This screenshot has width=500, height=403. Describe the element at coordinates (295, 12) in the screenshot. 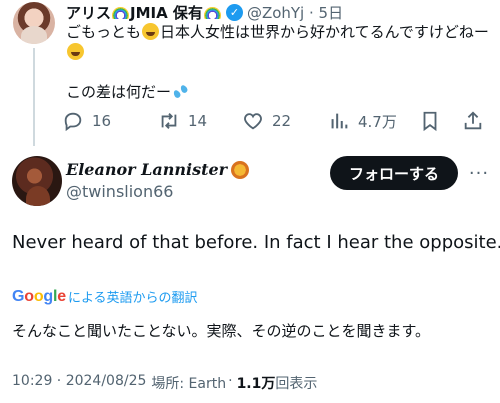

I see `parent-handle-time: @ZohYj · 5日` at that location.